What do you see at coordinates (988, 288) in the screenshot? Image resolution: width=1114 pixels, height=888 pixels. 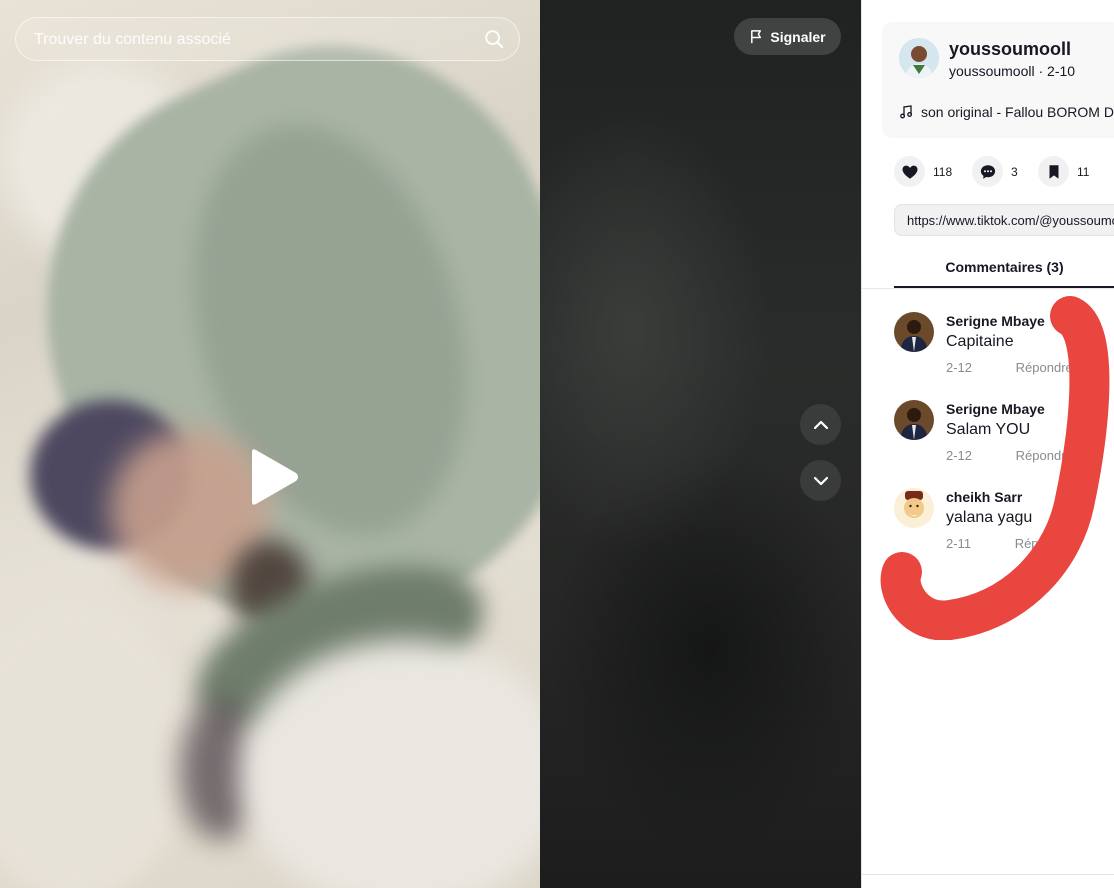 I see `tab-divider` at bounding box center [988, 288].